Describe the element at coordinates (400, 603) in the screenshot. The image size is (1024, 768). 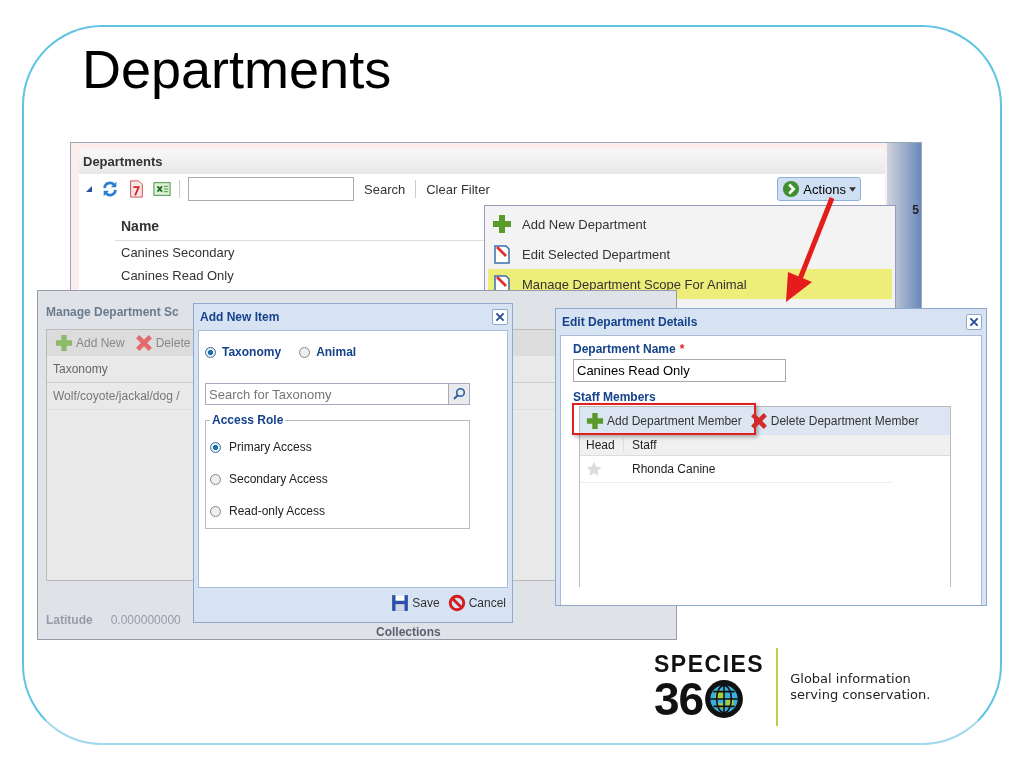
I see `floppy-icon` at that location.